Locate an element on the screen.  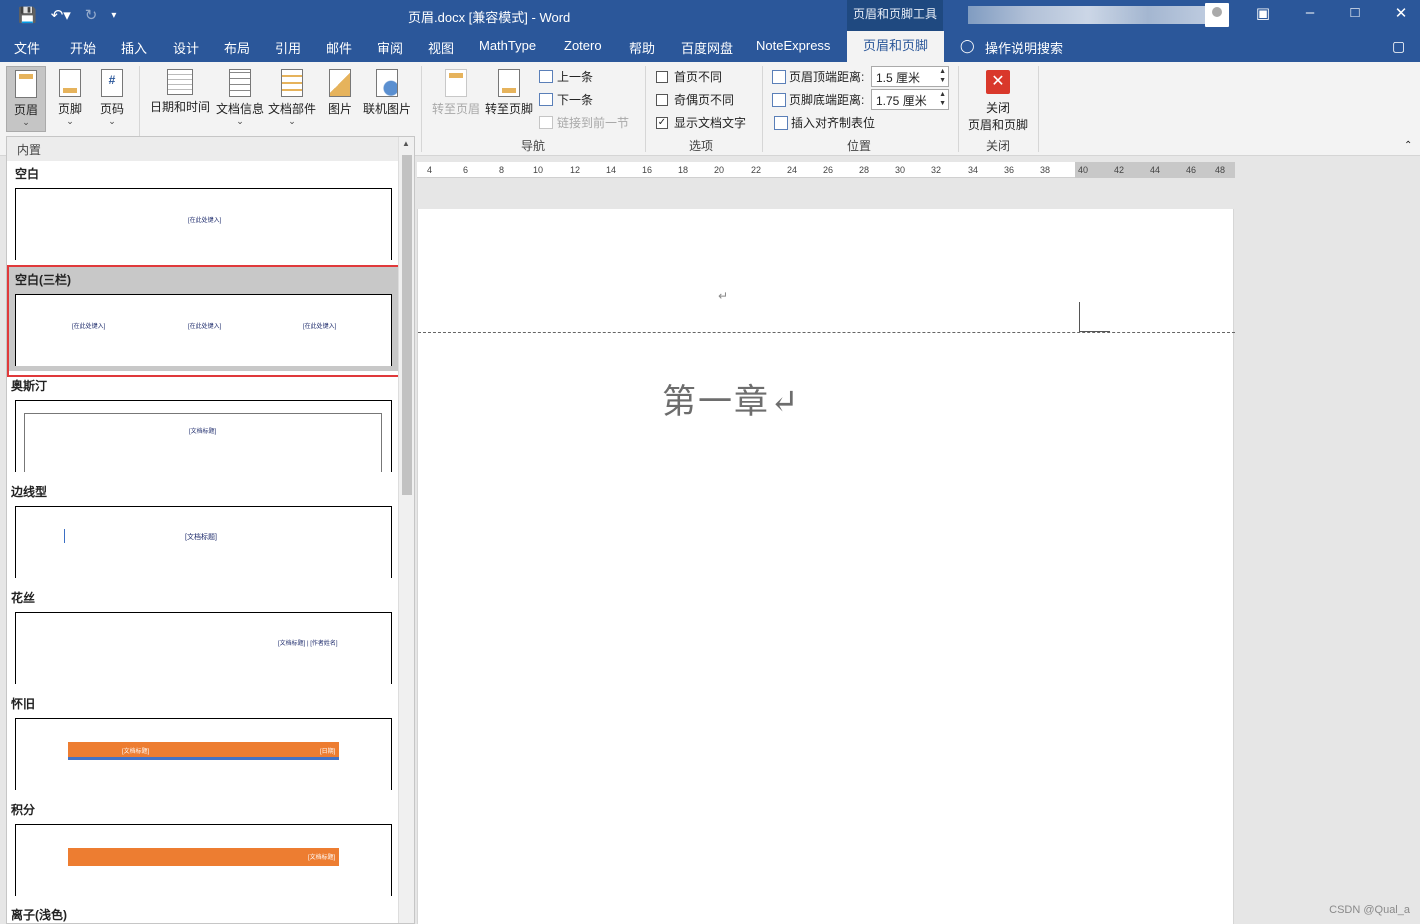
ruler-tick: 44 is located at coordinates (1155, 170).